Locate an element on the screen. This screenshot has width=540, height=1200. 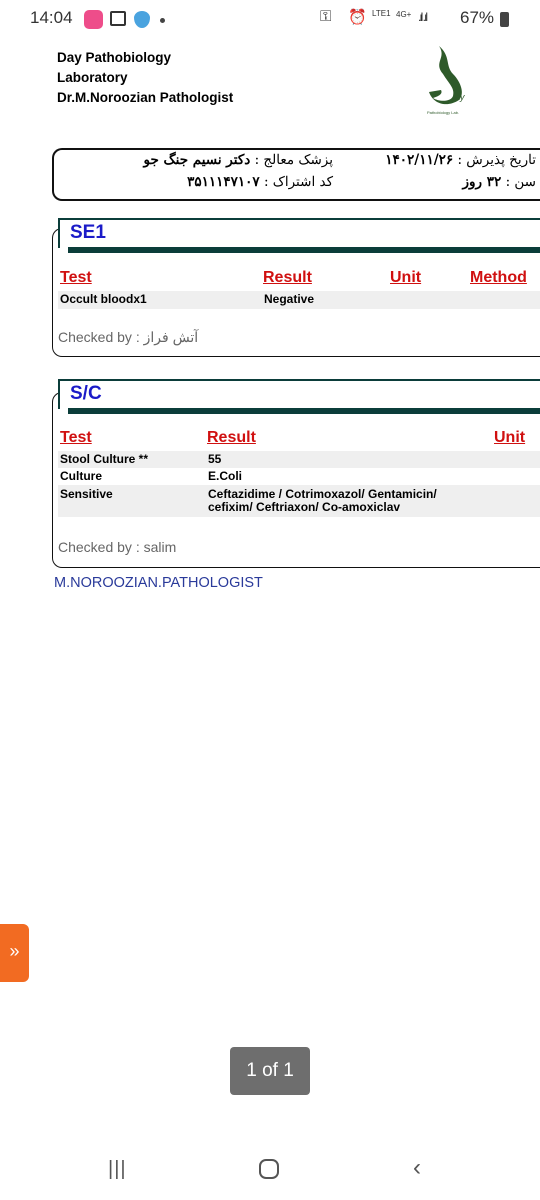
section-title: S/C is located at coordinates (299, 394).